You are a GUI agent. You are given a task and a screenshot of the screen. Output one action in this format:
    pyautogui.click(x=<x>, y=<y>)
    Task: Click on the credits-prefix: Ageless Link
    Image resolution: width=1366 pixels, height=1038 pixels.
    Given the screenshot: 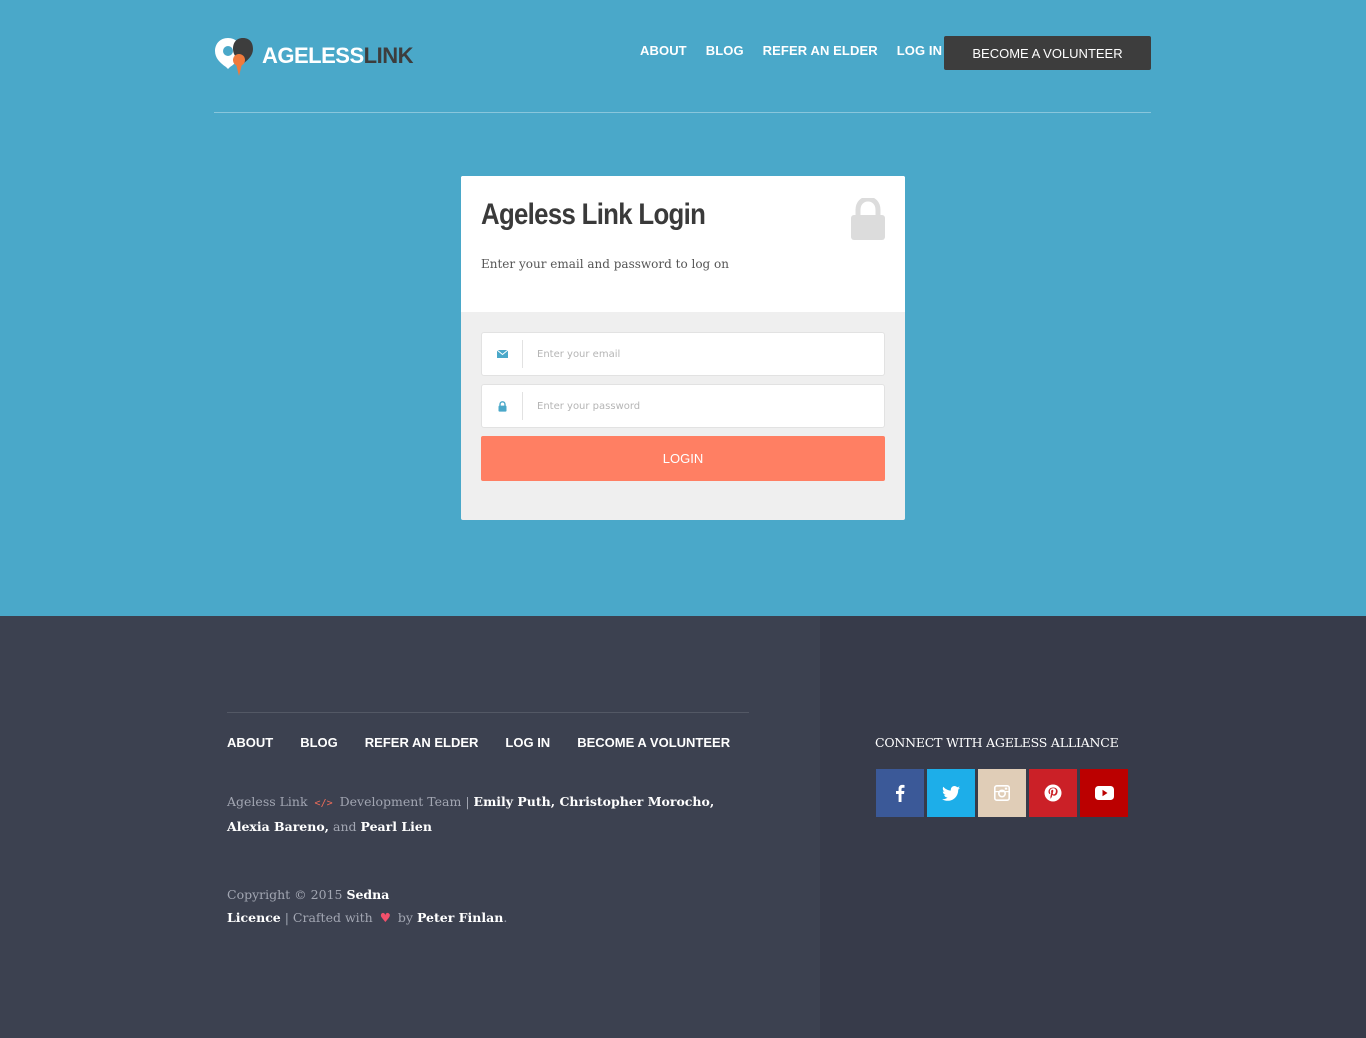 What is the action you would take?
    pyautogui.click(x=267, y=801)
    